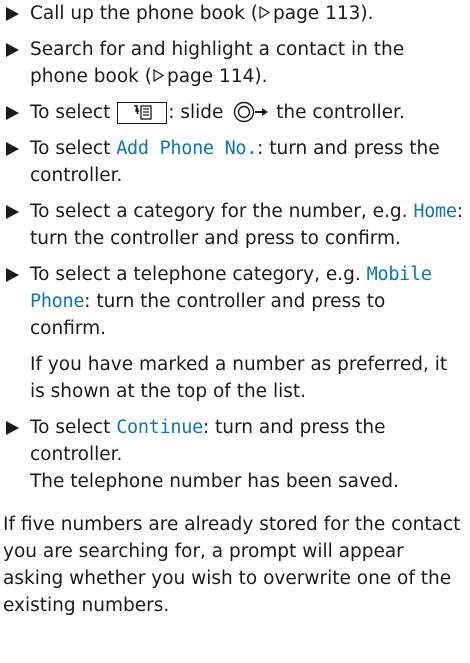 The width and height of the screenshot is (470, 663). Describe the element at coordinates (202, 13) in the screenshot. I see `step-text: Call up the phone book (page 113).` at that location.